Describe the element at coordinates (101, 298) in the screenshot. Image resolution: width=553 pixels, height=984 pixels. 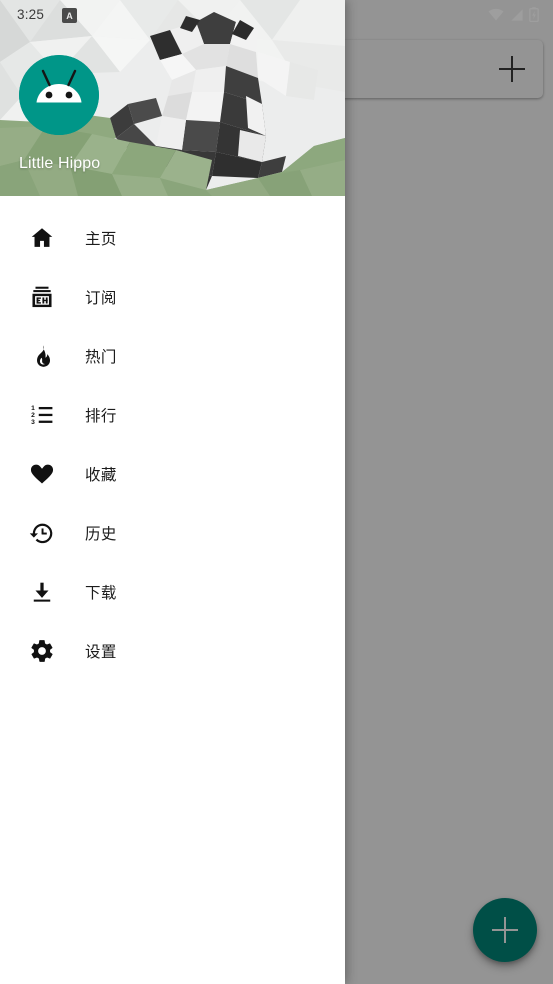
I see `sidebar-item-label: 订阅` at that location.